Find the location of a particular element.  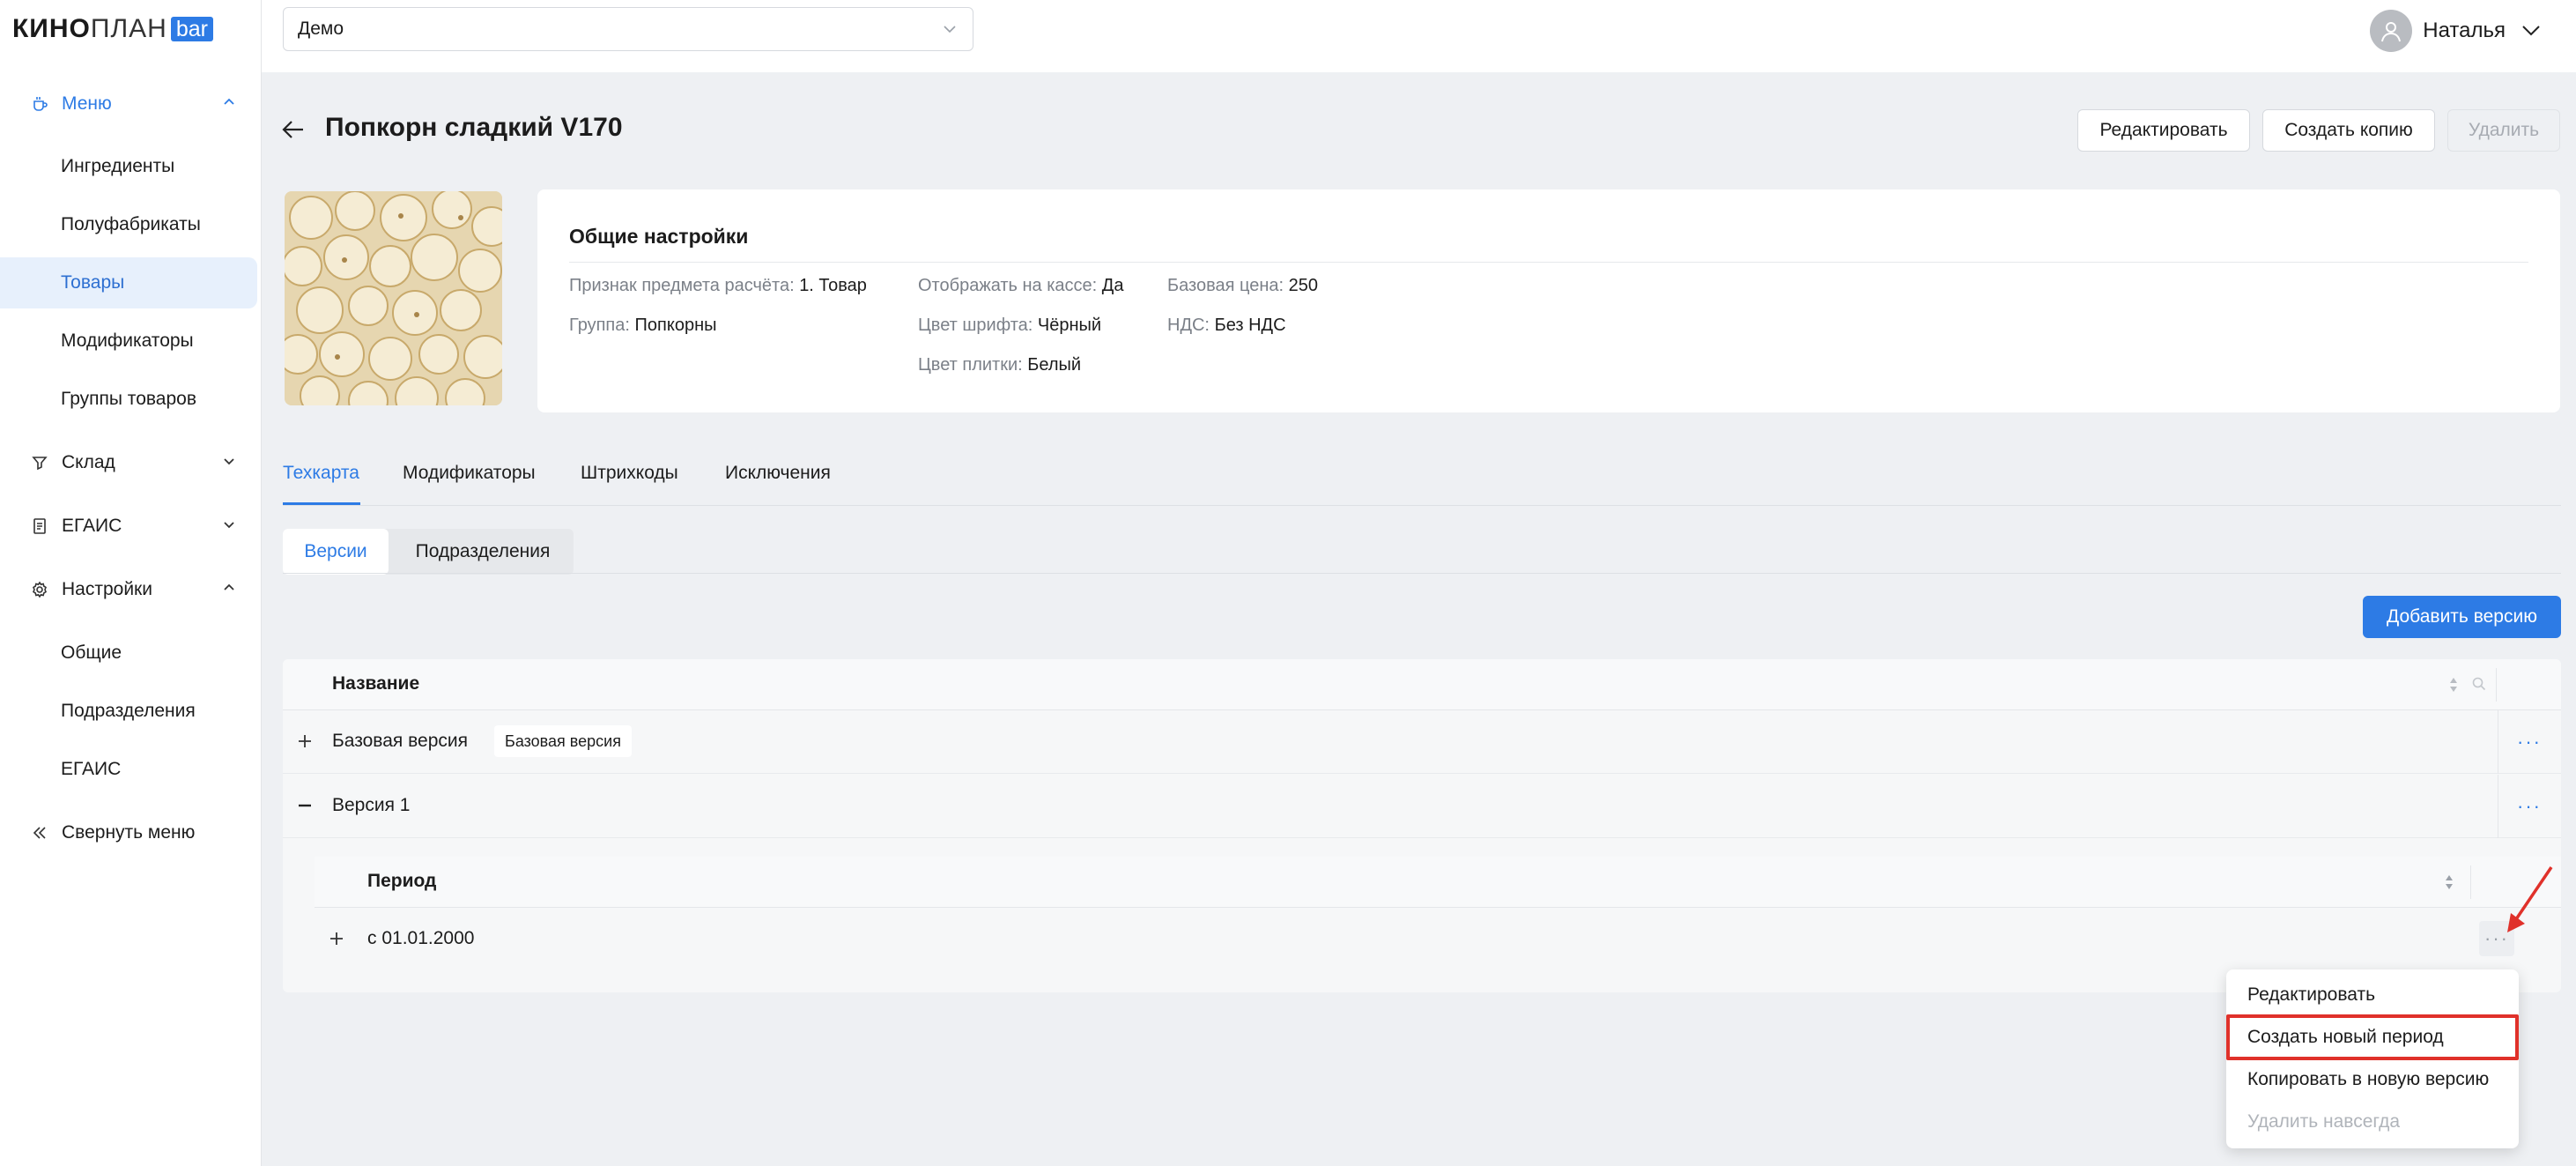

page-title: Попкорн сладкий V170 is located at coordinates (474, 127).